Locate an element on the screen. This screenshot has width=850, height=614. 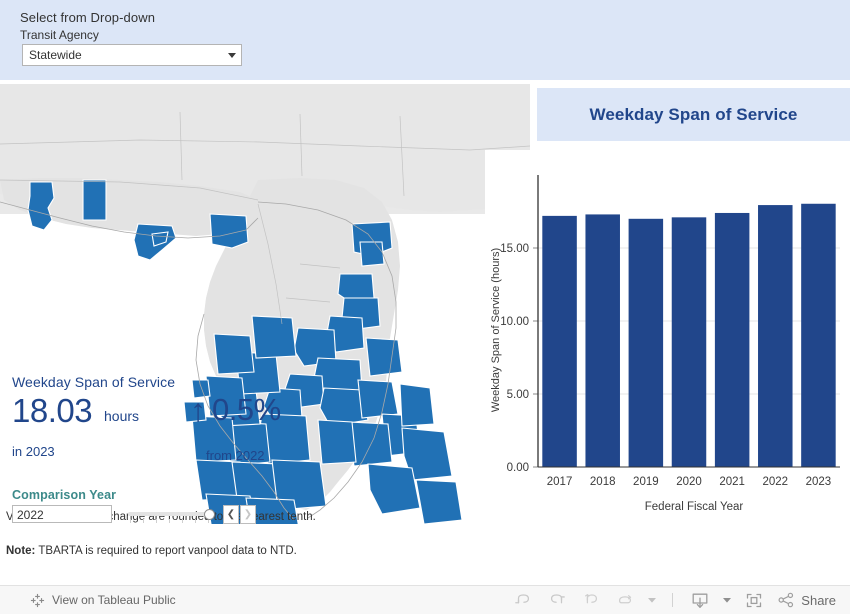
kpi-delta-period: from 2022 is located at coordinates (235, 455).